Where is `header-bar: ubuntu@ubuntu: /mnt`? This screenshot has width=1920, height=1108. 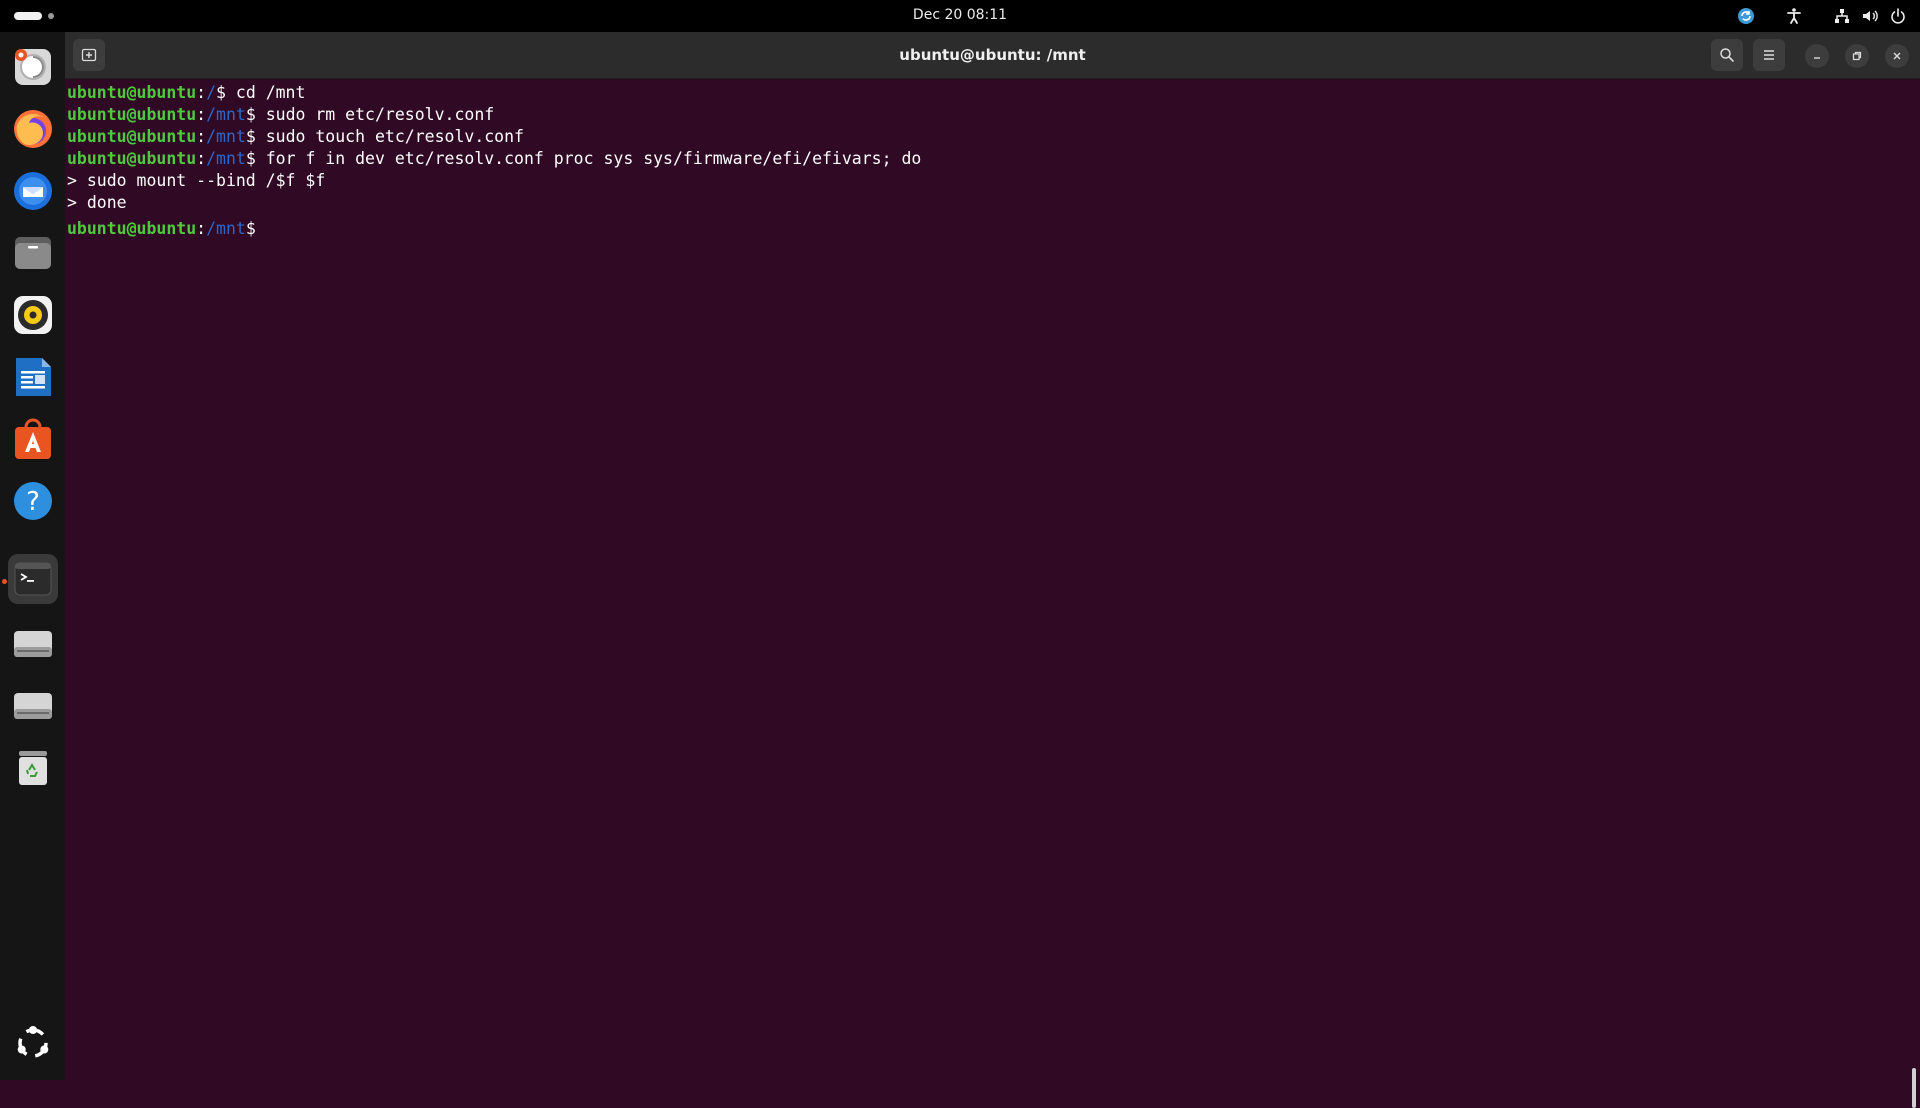 header-bar: ubuntu@ubuntu: /mnt is located at coordinates (992, 55).